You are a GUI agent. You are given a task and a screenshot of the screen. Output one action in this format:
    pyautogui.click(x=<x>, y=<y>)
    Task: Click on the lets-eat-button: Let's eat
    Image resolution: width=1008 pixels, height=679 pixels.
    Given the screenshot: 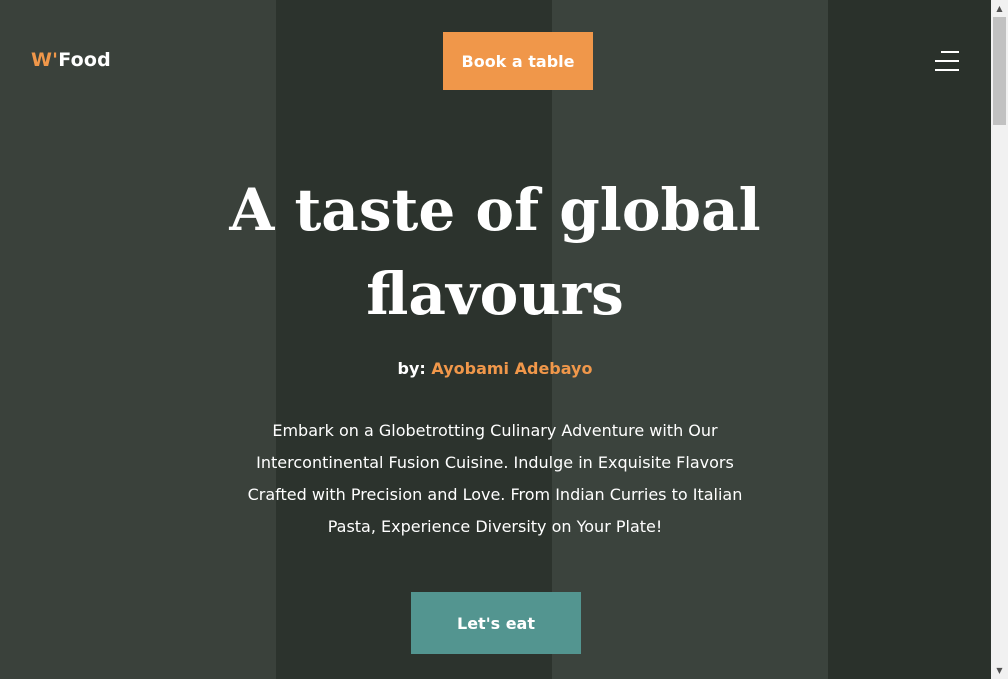 What is the action you would take?
    pyautogui.click(x=496, y=623)
    